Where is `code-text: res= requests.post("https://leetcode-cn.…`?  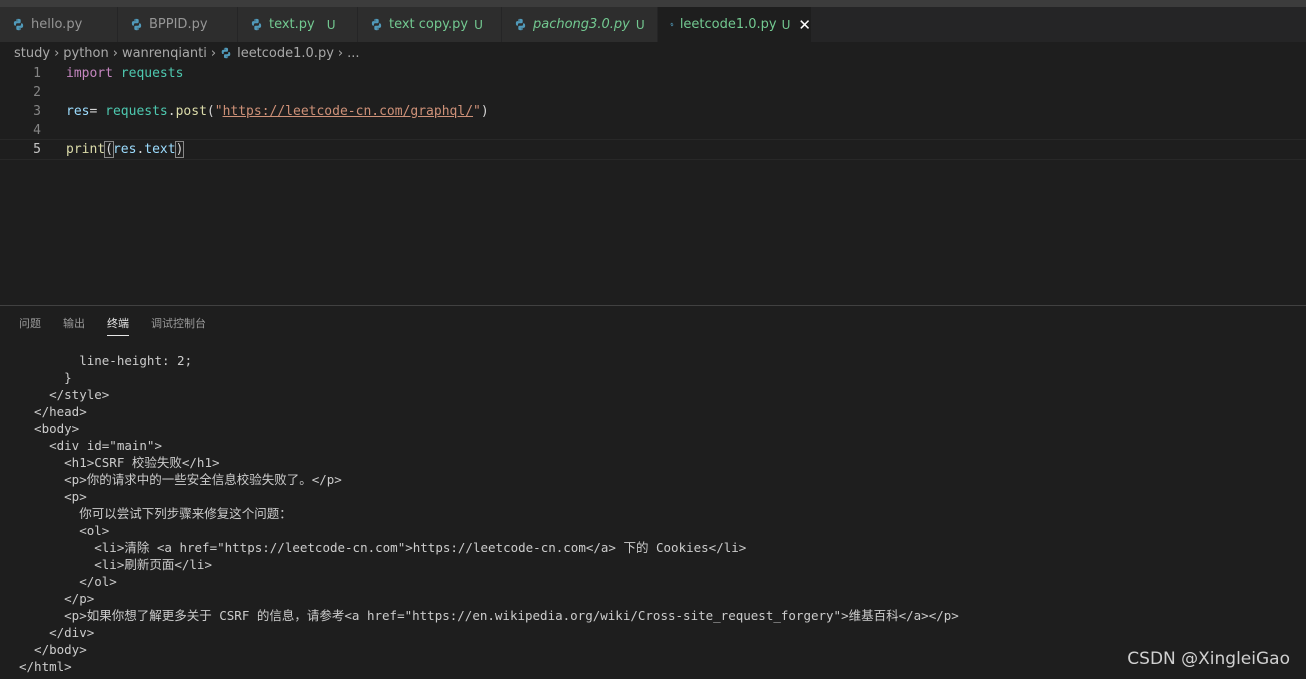
code-text: res= requests.post("https://leetcode-cn.… is located at coordinates (277, 111).